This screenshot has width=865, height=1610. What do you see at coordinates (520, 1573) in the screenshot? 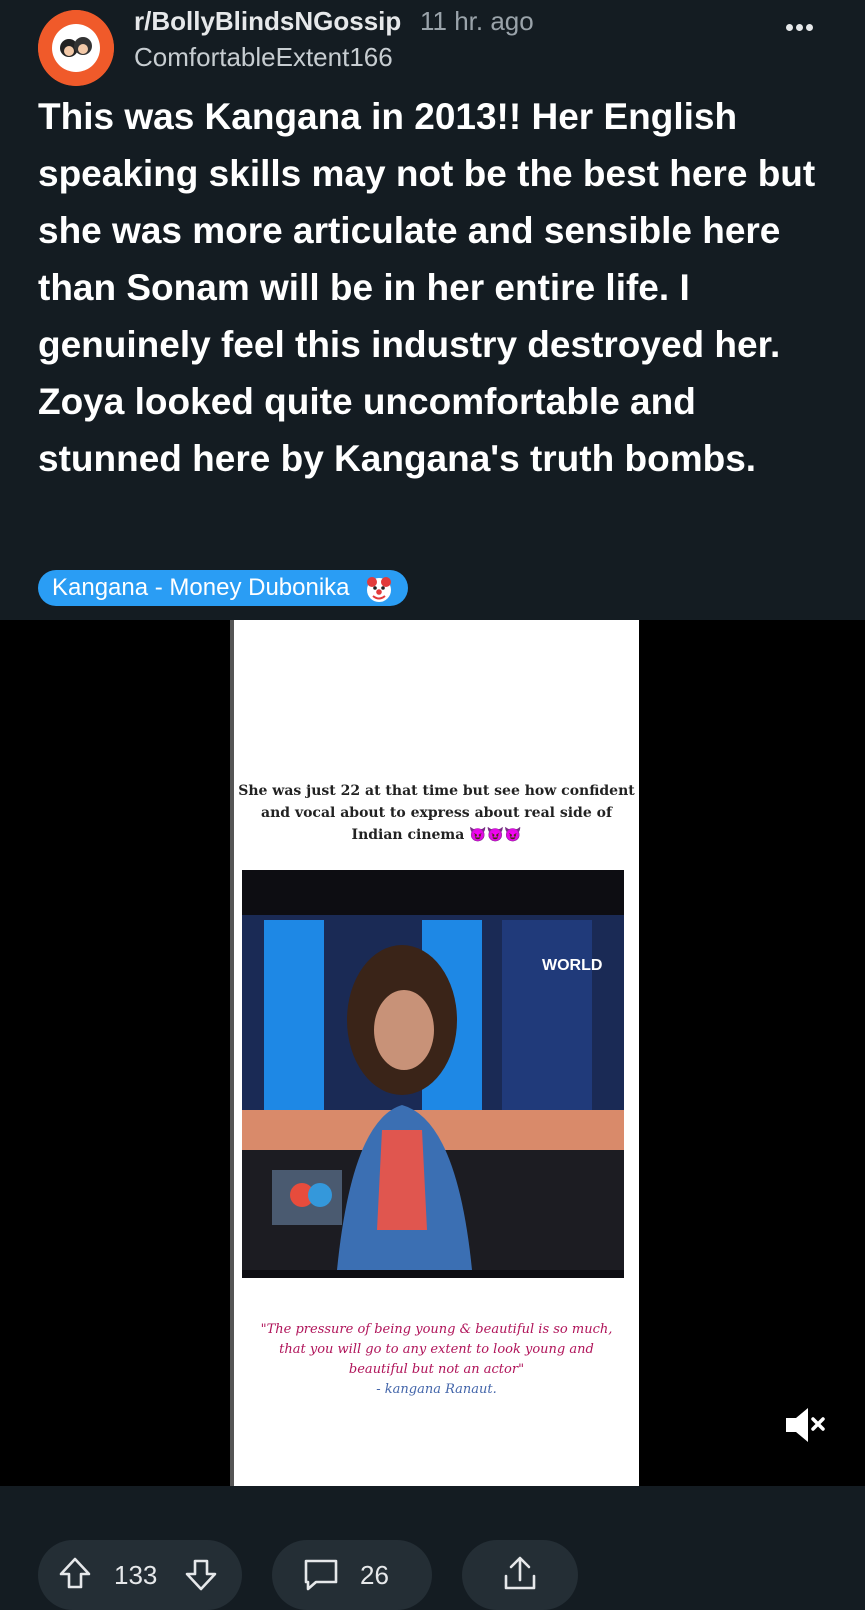
I see `share-icon` at bounding box center [520, 1573].